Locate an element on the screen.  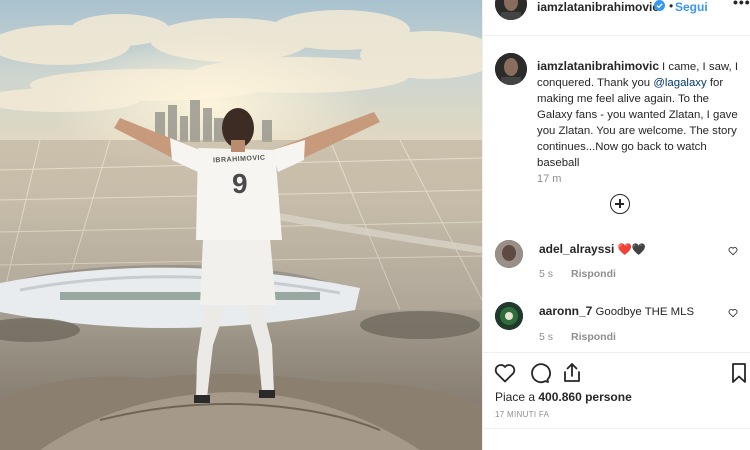
caption-time: 17 m is located at coordinates (549, 179).